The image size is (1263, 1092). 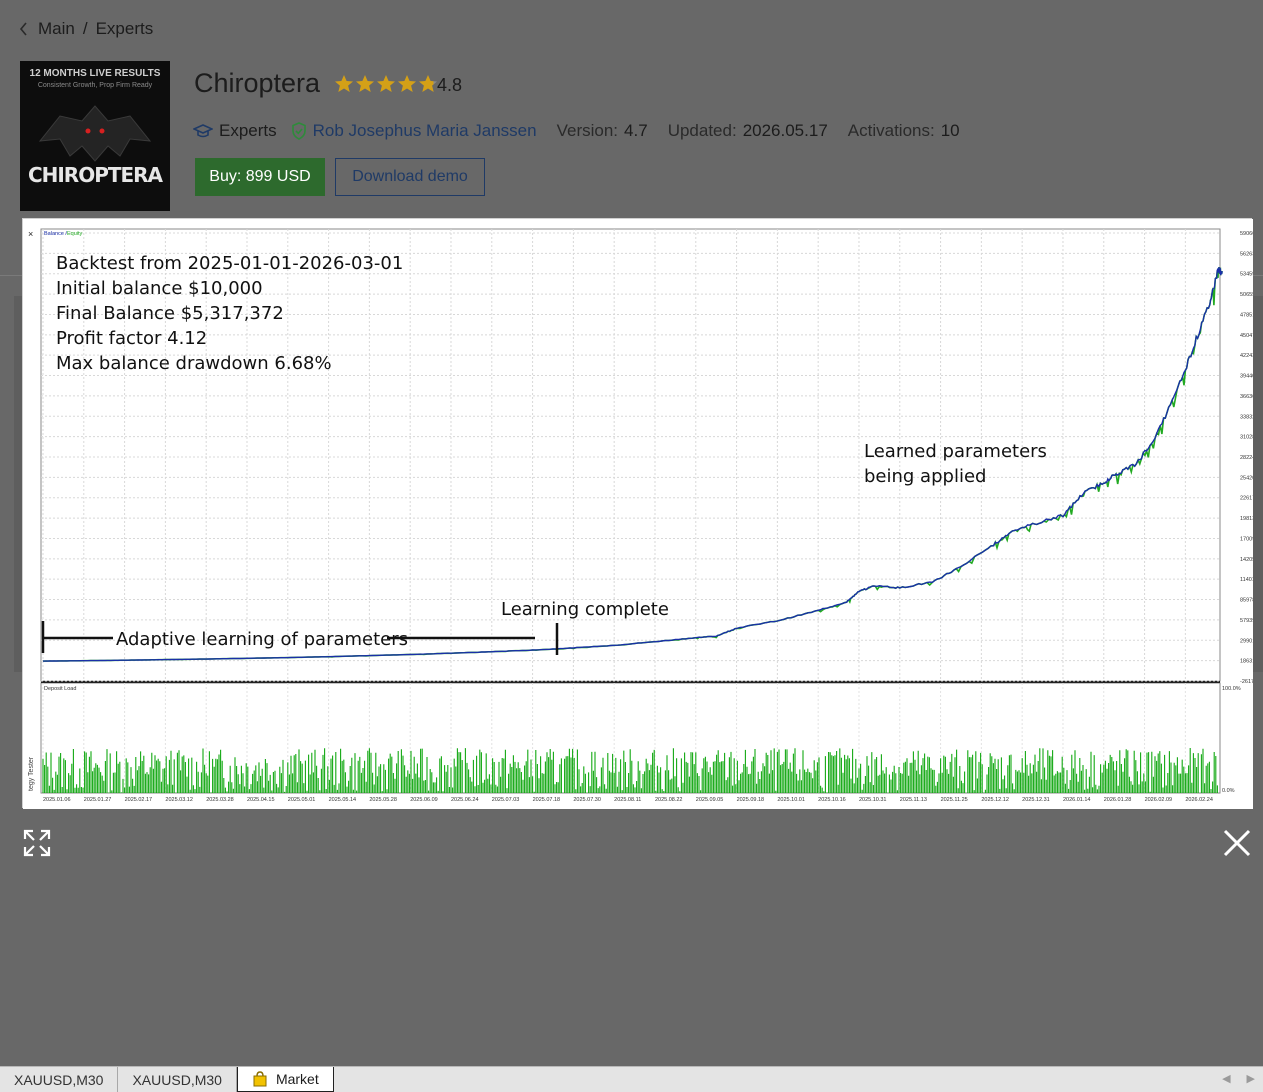 I want to click on y-tick-label: 5626311, so click(x=1246, y=254).